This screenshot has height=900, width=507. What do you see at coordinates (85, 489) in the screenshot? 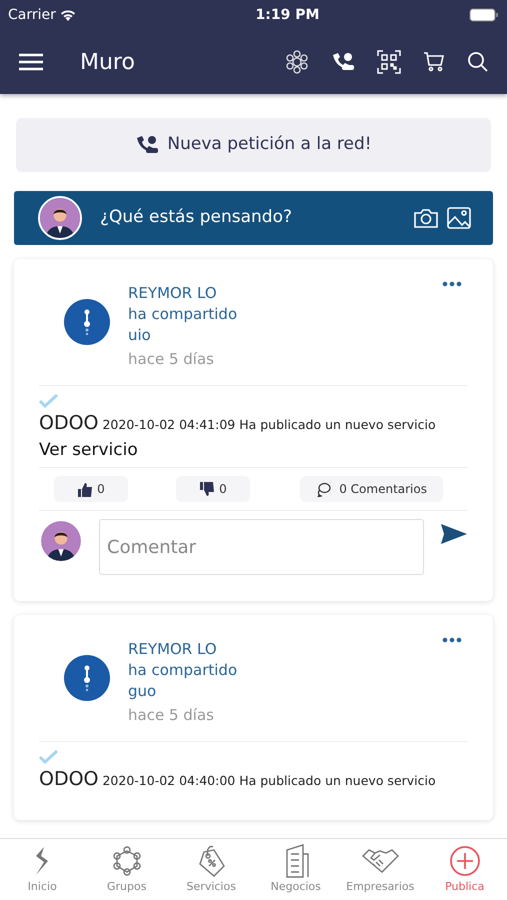
I see `thumbs-up-icon` at bounding box center [85, 489].